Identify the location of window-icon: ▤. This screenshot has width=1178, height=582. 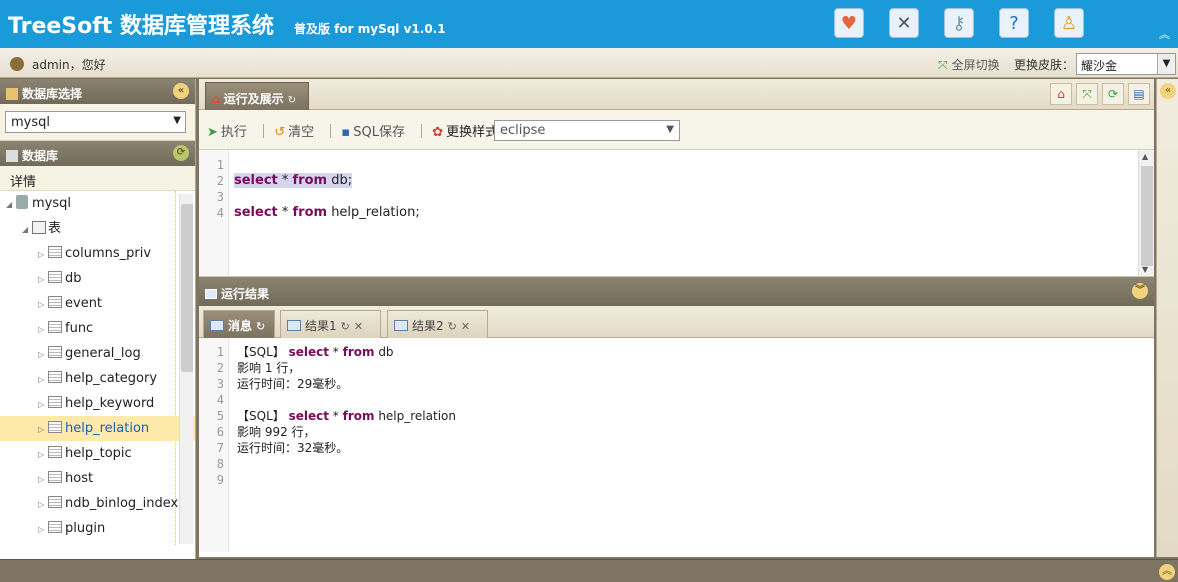
(1139, 94).